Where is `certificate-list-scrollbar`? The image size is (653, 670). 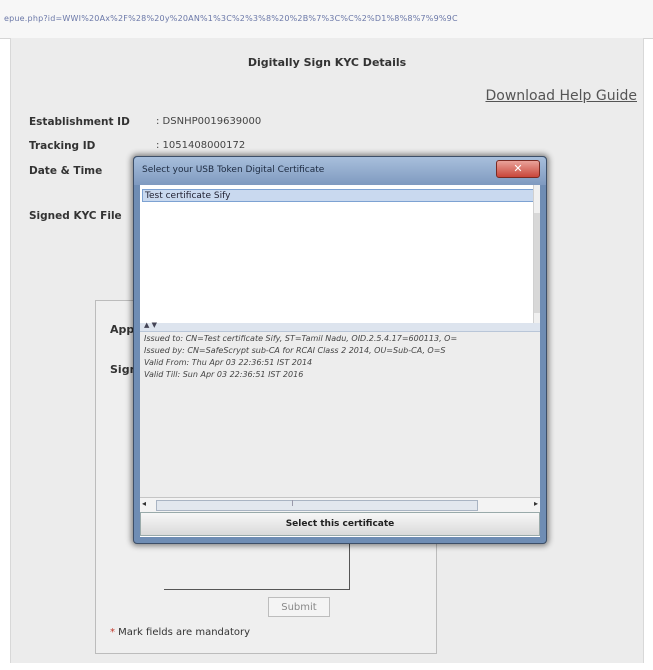
certificate-list-scrollbar is located at coordinates (536, 254).